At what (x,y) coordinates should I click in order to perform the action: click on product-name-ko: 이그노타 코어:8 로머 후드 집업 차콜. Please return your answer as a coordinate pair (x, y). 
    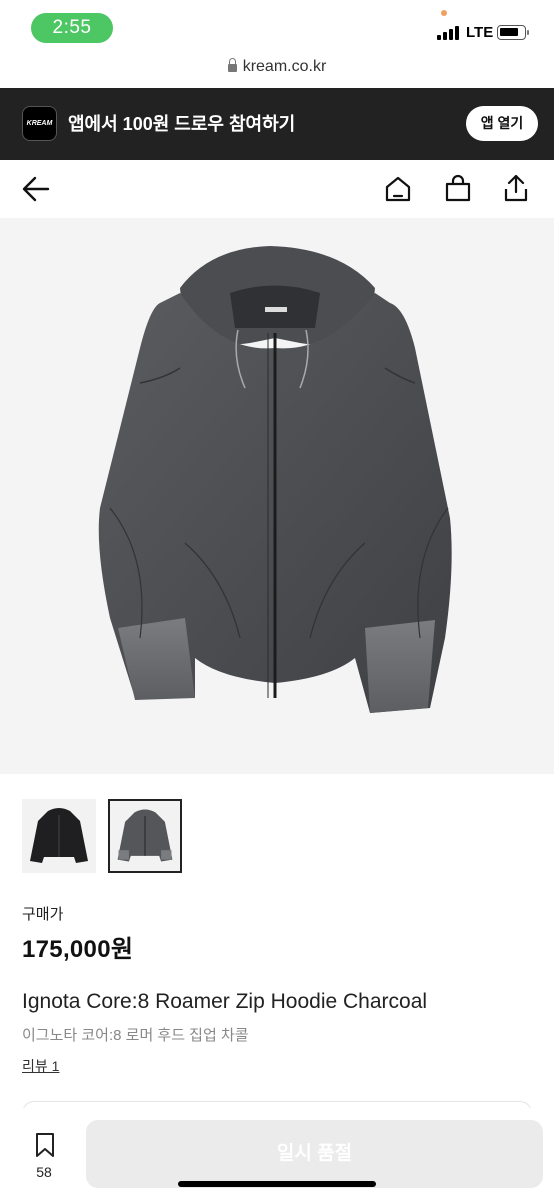
    Looking at the image, I should click on (135, 1035).